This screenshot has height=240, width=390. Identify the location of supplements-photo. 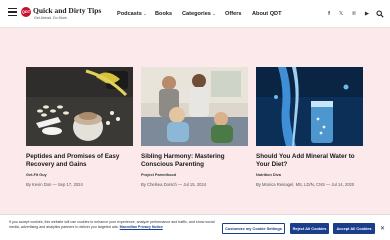
(79, 106).